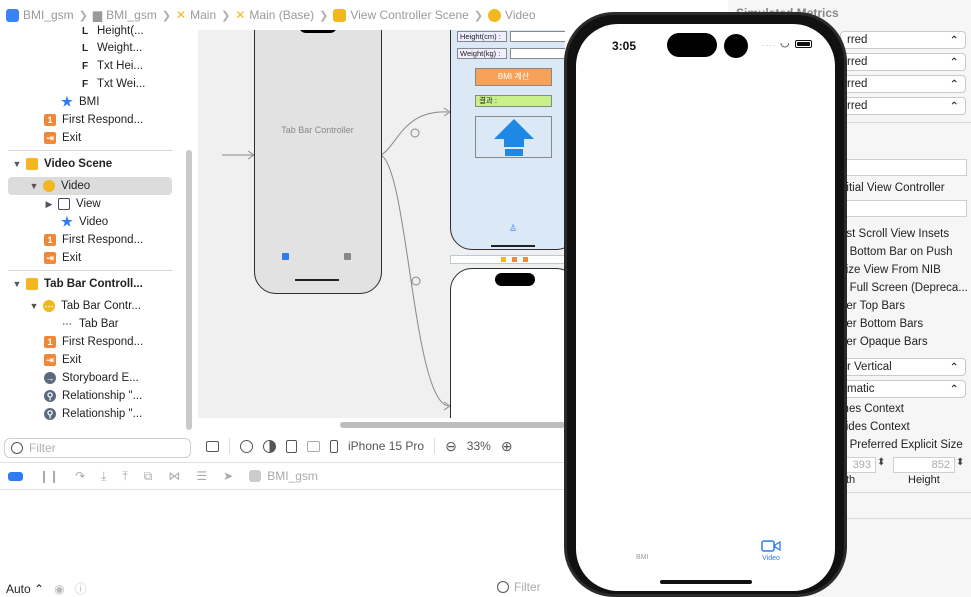 Image resolution: width=971 pixels, height=597 pixels. I want to click on step-over-icon: ↷, so click(80, 476).